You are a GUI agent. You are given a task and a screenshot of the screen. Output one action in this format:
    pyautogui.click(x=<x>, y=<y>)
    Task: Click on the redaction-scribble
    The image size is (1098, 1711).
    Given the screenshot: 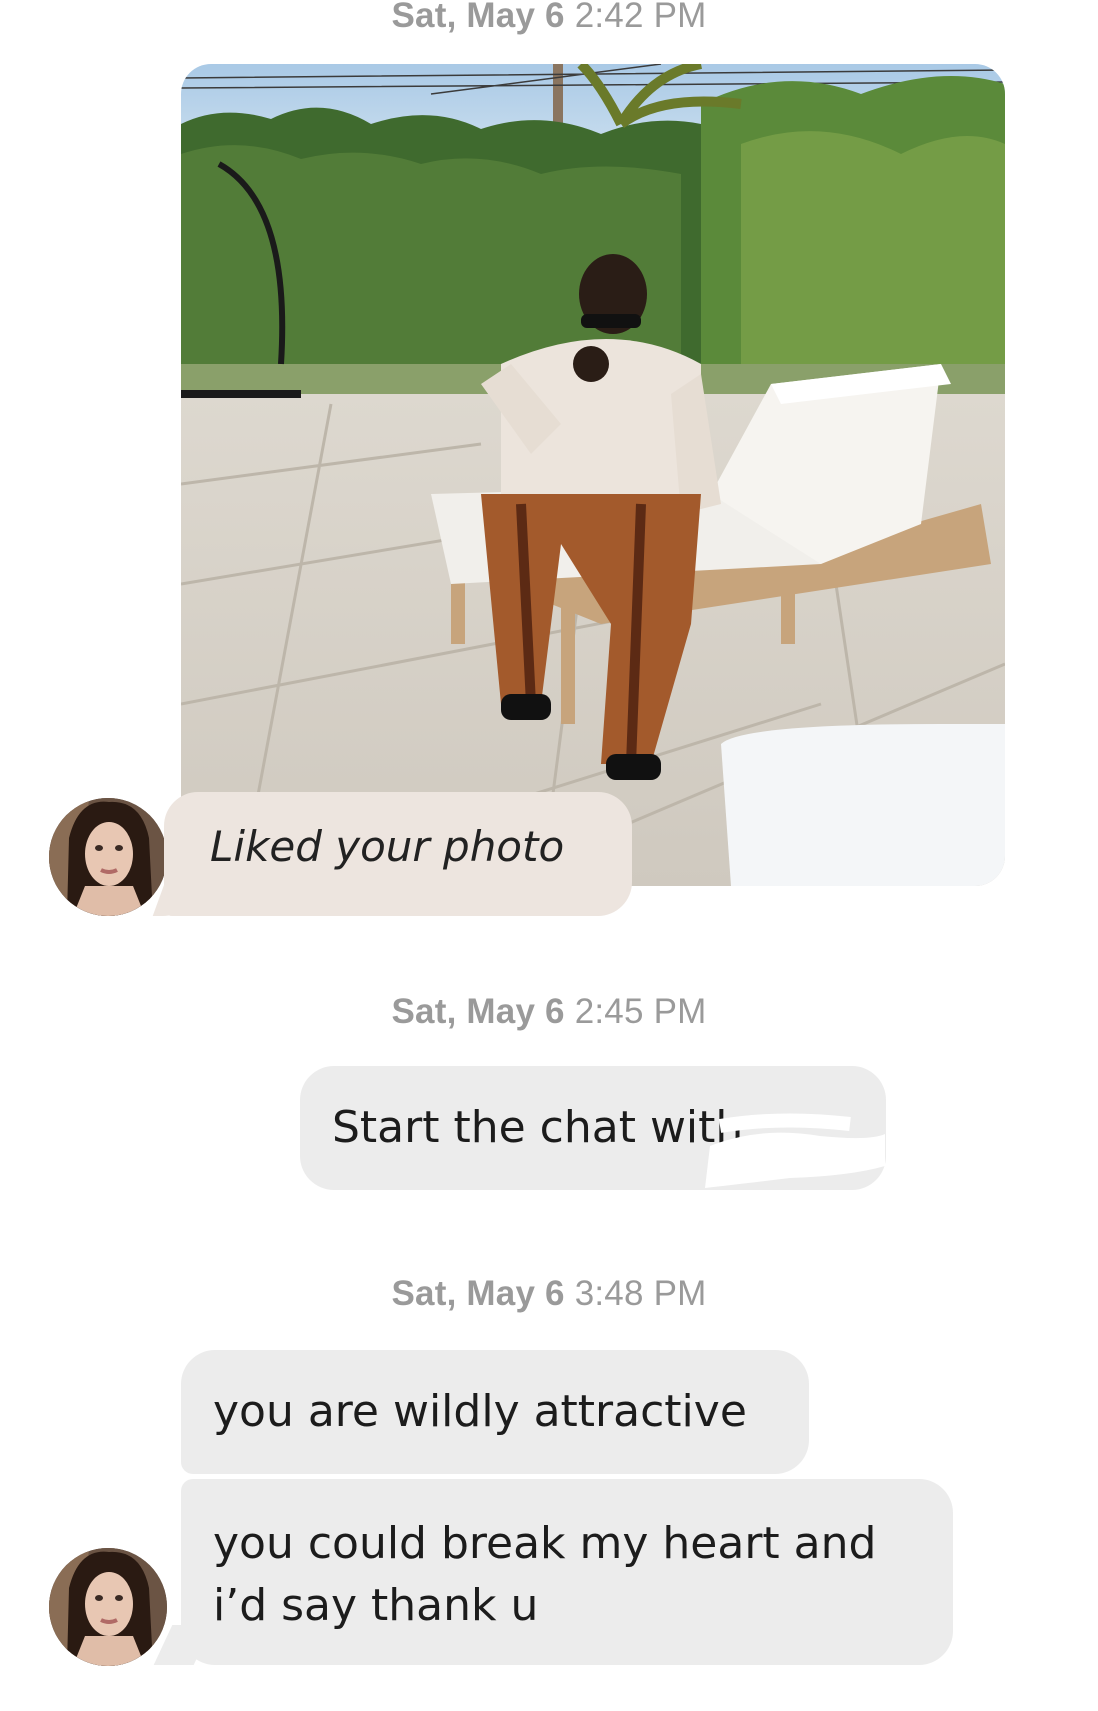 What is the action you would take?
    pyautogui.click(x=795, y=1150)
    